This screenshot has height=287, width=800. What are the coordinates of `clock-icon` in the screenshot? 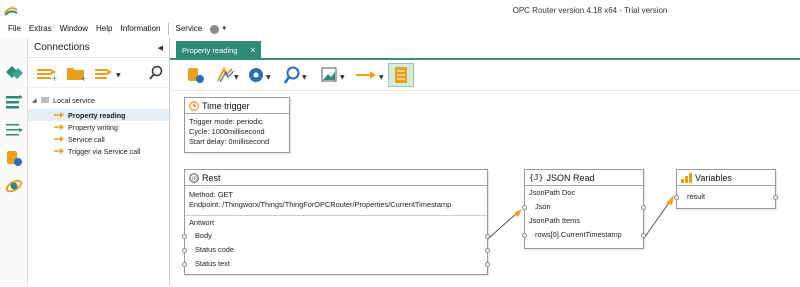 It's located at (194, 105).